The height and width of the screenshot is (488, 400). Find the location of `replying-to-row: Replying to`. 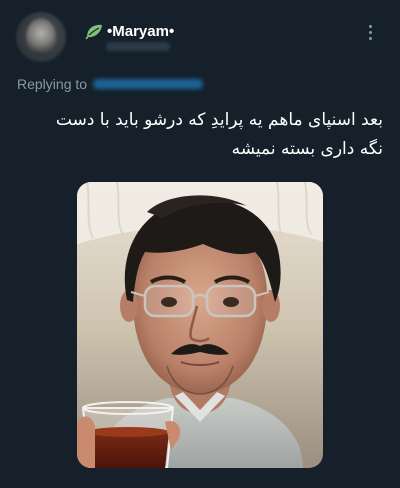

replying-to-row: Replying to is located at coordinates (110, 84).